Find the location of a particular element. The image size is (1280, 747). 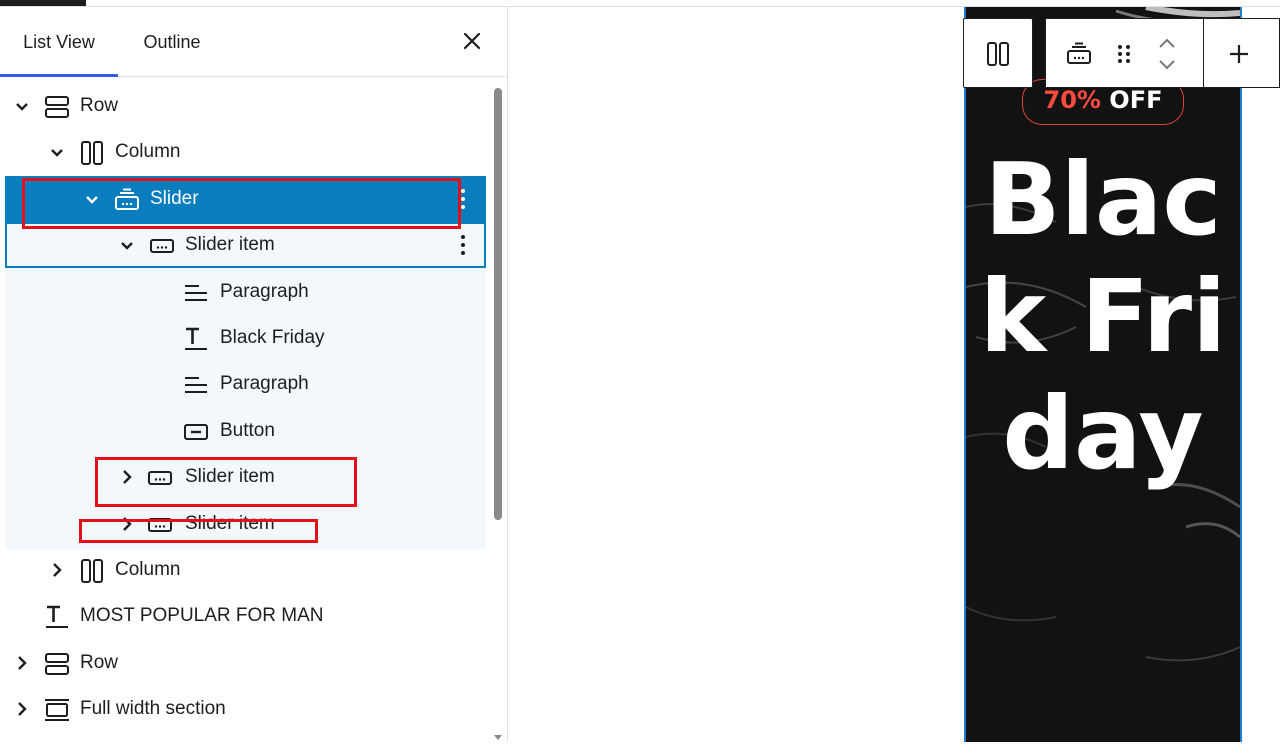

full-width-section-icon is located at coordinates (57, 710).